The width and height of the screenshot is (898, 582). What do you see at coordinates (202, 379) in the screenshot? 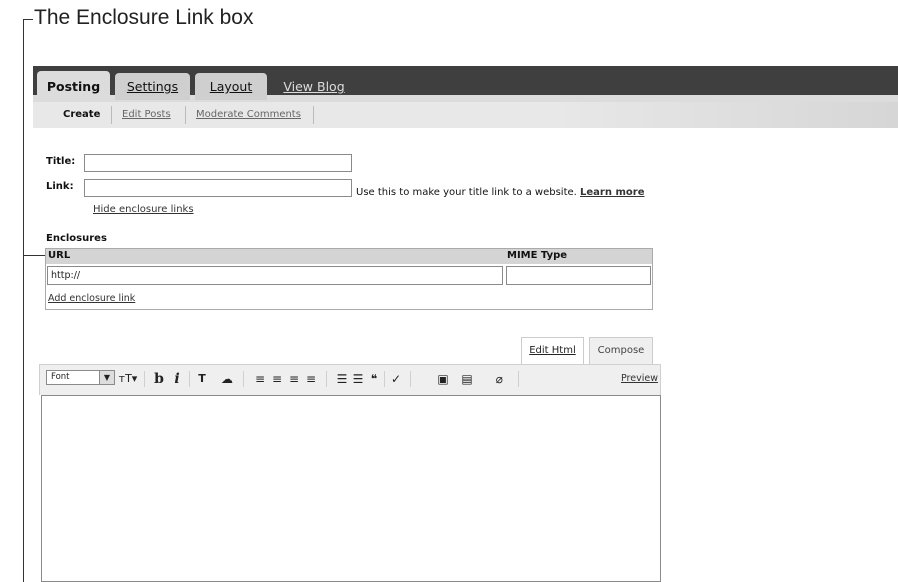
I see `text-color-icon: T` at bounding box center [202, 379].